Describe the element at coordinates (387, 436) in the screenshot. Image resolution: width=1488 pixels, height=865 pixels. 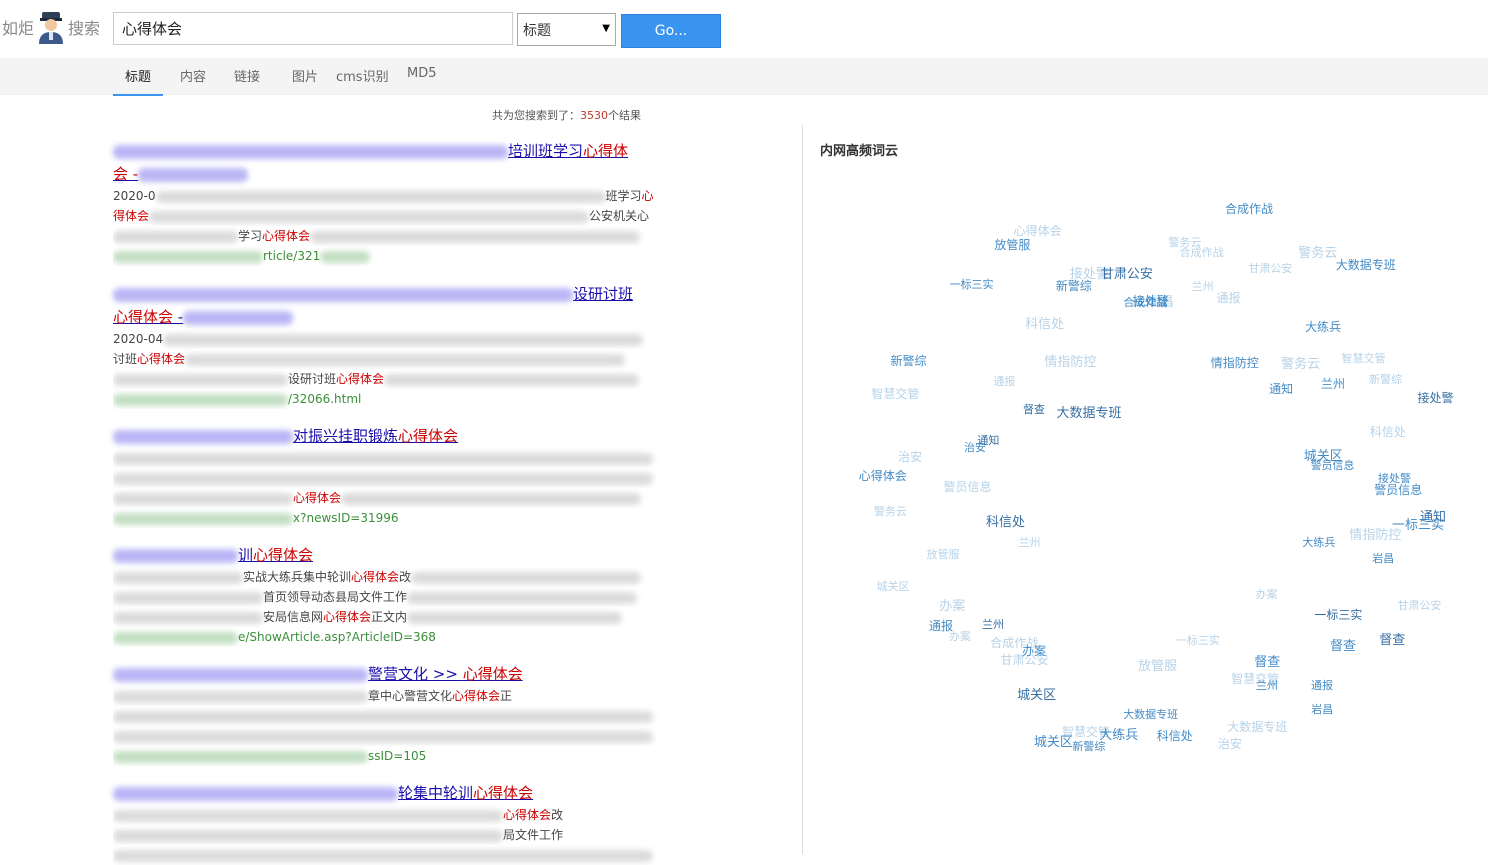
I see `result-title-link: 对振兴挂职锻炼心得体会` at that location.